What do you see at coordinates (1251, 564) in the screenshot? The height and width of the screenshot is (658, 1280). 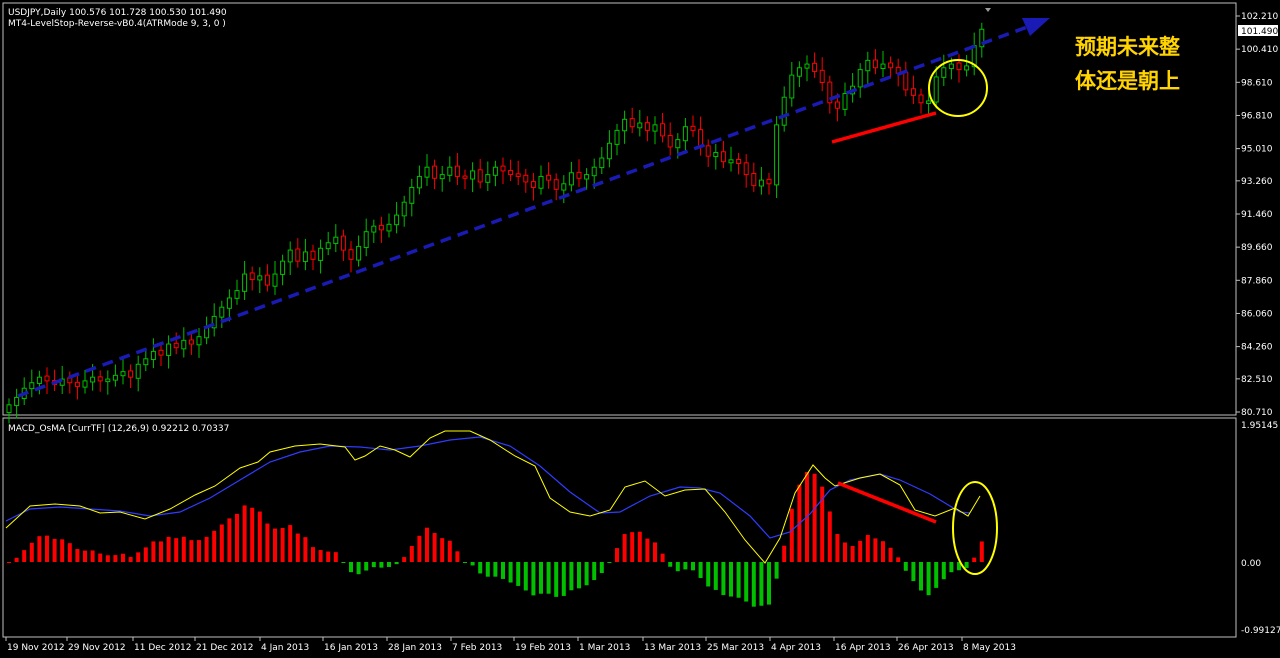 I see `osc-axis-zero-label: 0.00` at bounding box center [1251, 564].